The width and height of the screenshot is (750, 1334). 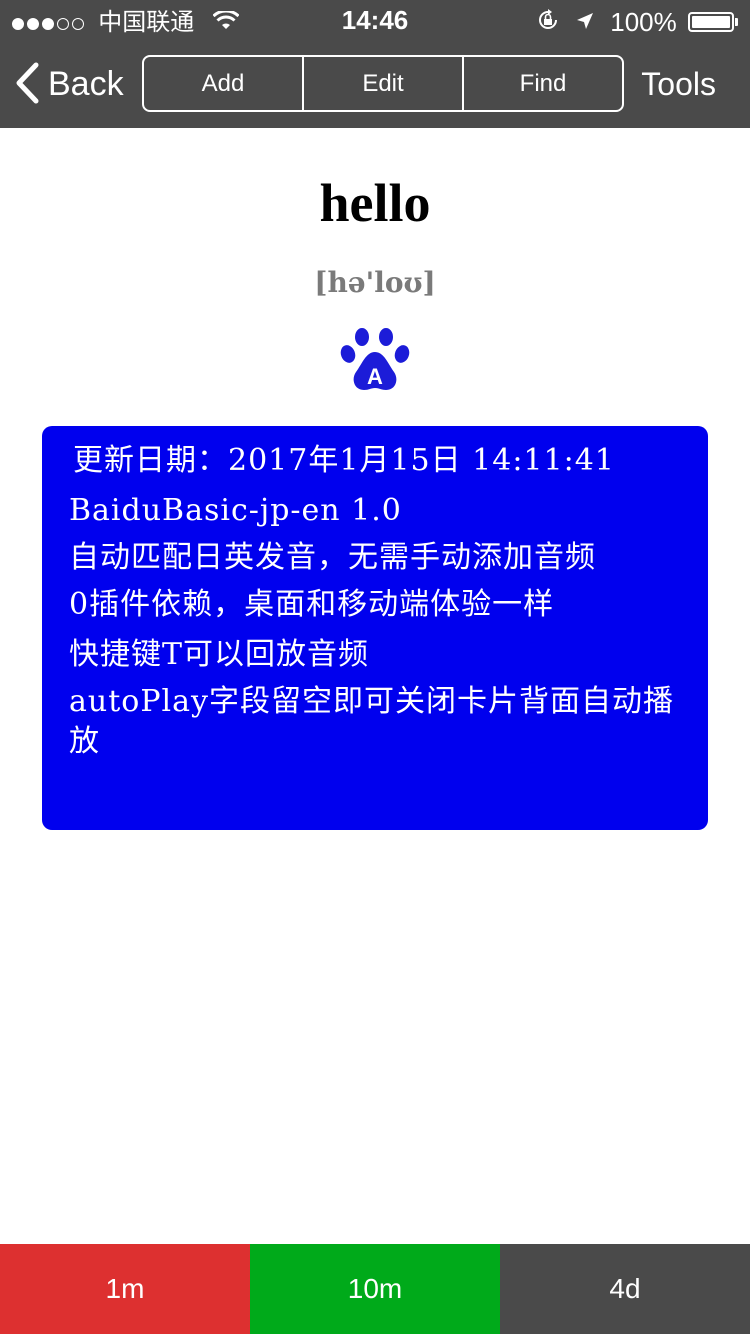 What do you see at coordinates (585, 22) in the screenshot?
I see `location-arrow-icon` at bounding box center [585, 22].